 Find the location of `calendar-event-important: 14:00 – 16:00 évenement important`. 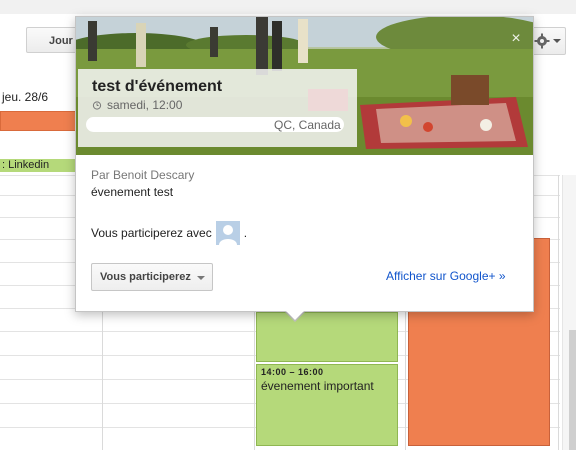

calendar-event-important: 14:00 – 16:00 évenement important is located at coordinates (327, 405).